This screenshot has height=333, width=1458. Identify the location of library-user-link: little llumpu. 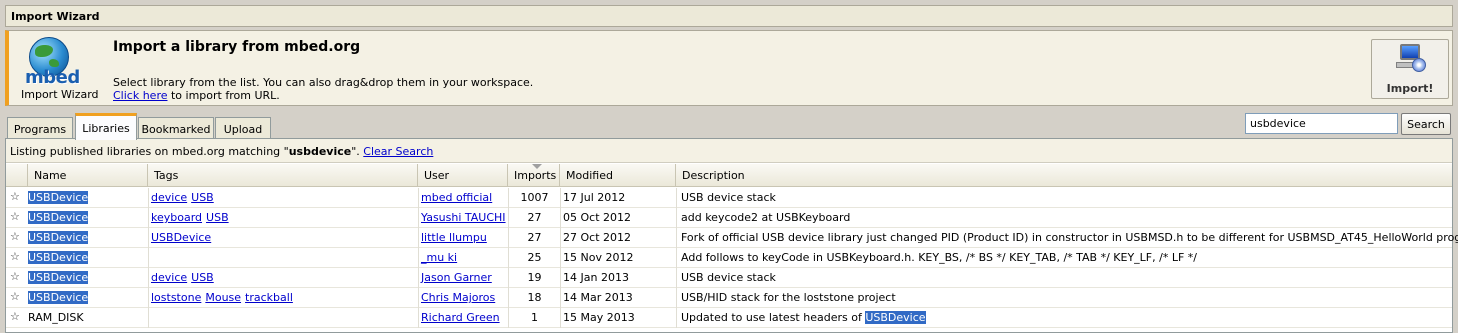
(454, 237).